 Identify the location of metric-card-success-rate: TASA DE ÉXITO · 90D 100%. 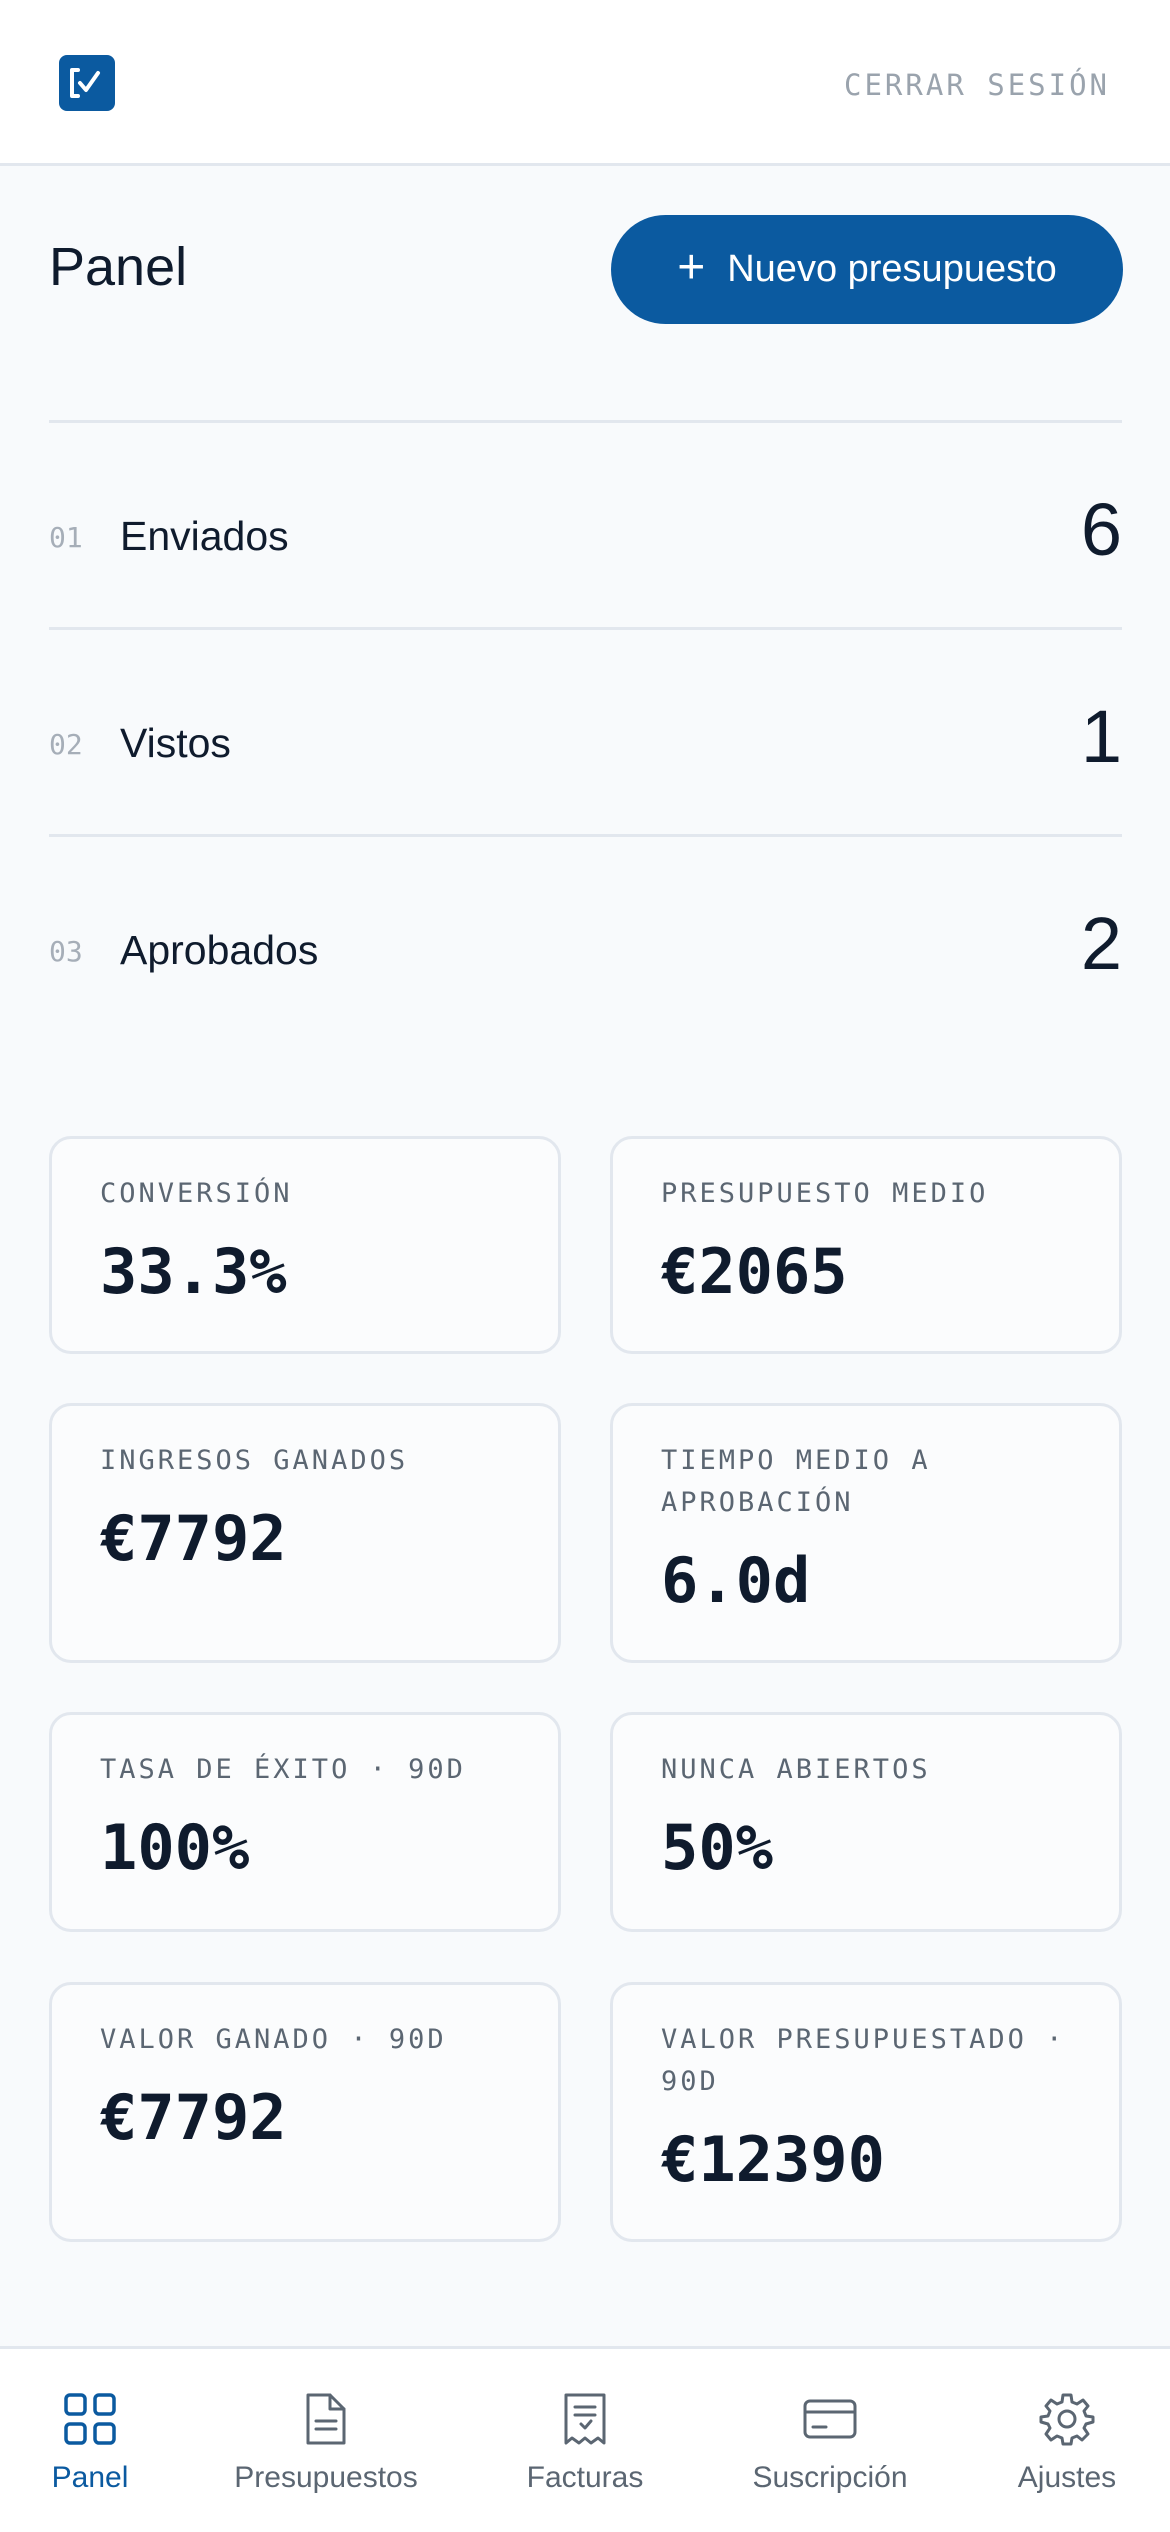
(305, 1822).